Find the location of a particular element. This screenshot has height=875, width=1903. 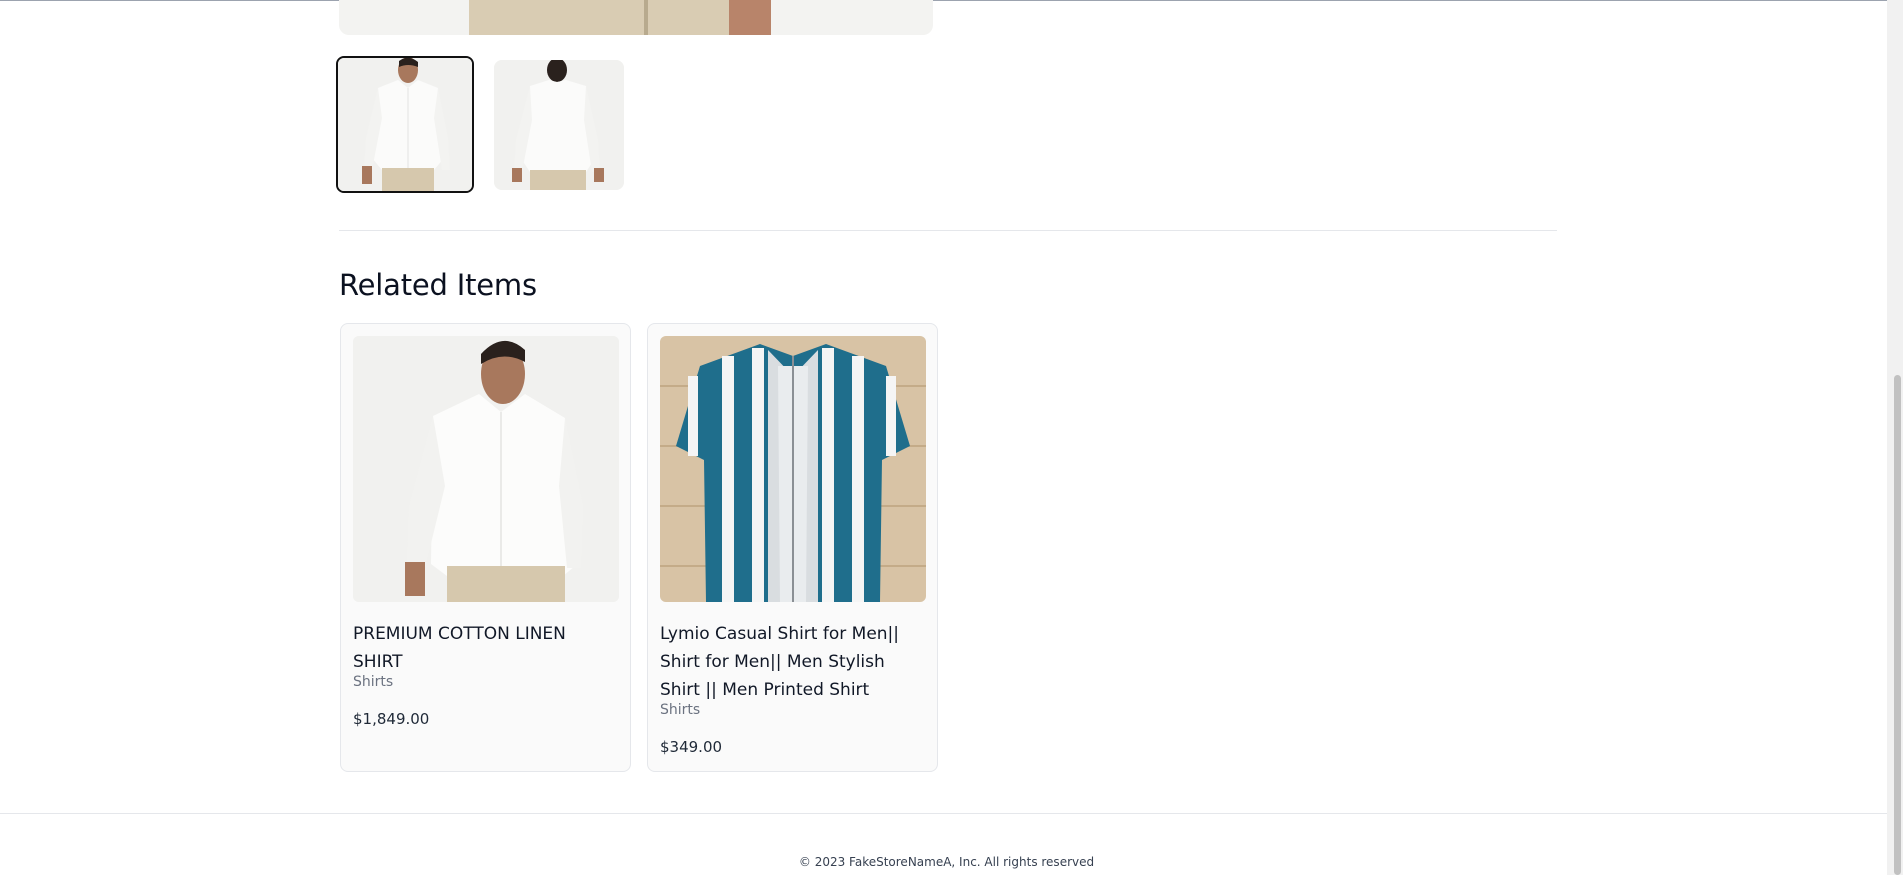

thumbnail-strip is located at coordinates (480, 124).